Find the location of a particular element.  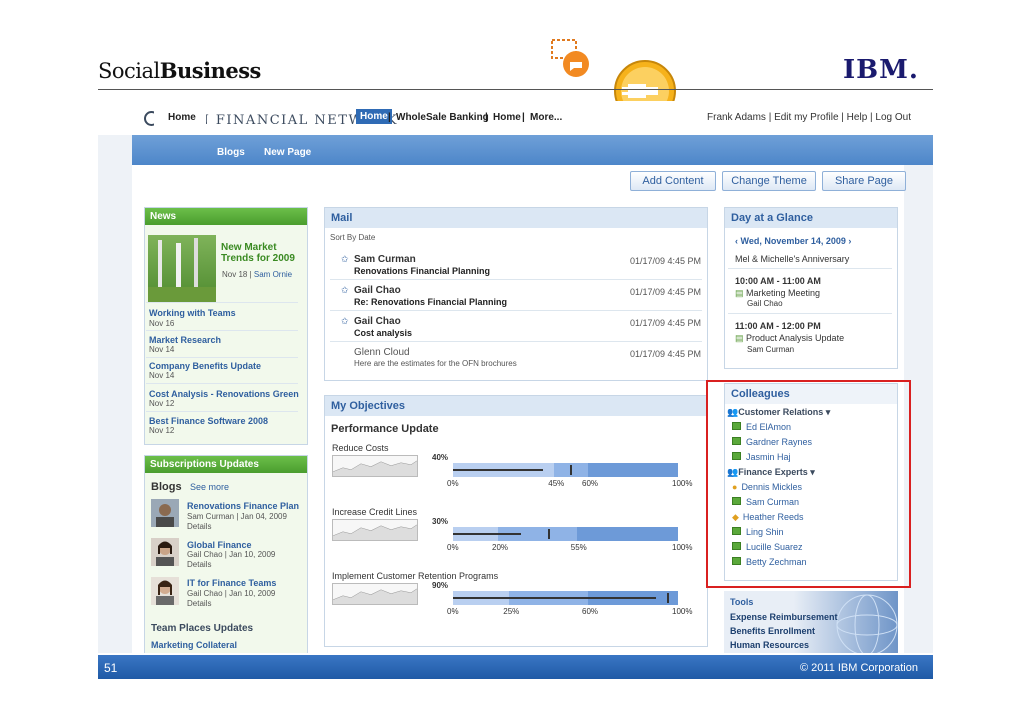

tools-title: Tools is located at coordinates (742, 602).